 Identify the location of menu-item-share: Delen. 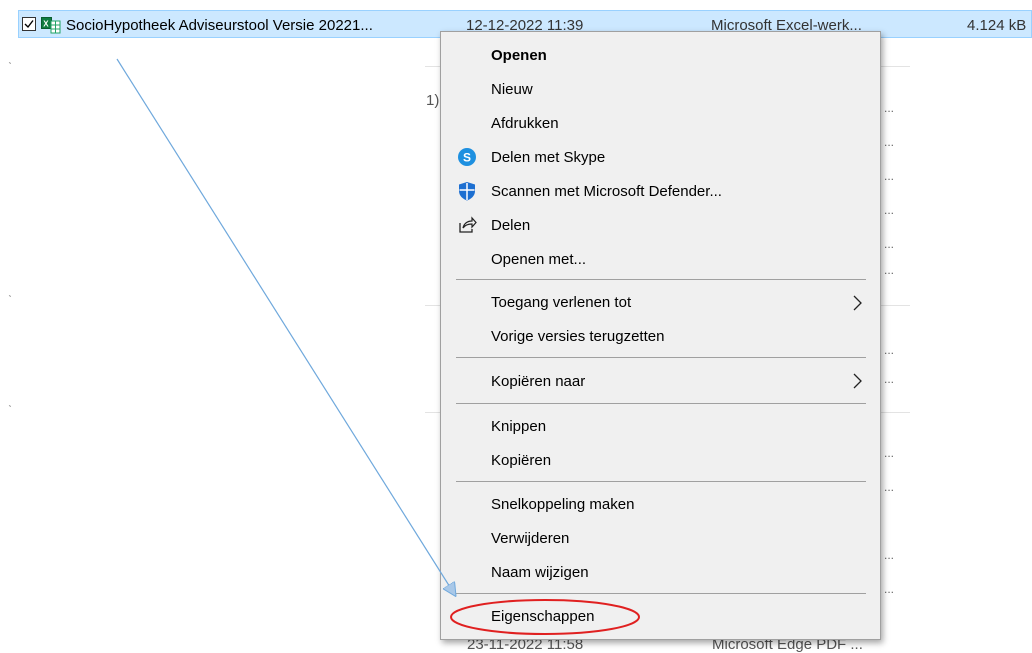
(510, 226).